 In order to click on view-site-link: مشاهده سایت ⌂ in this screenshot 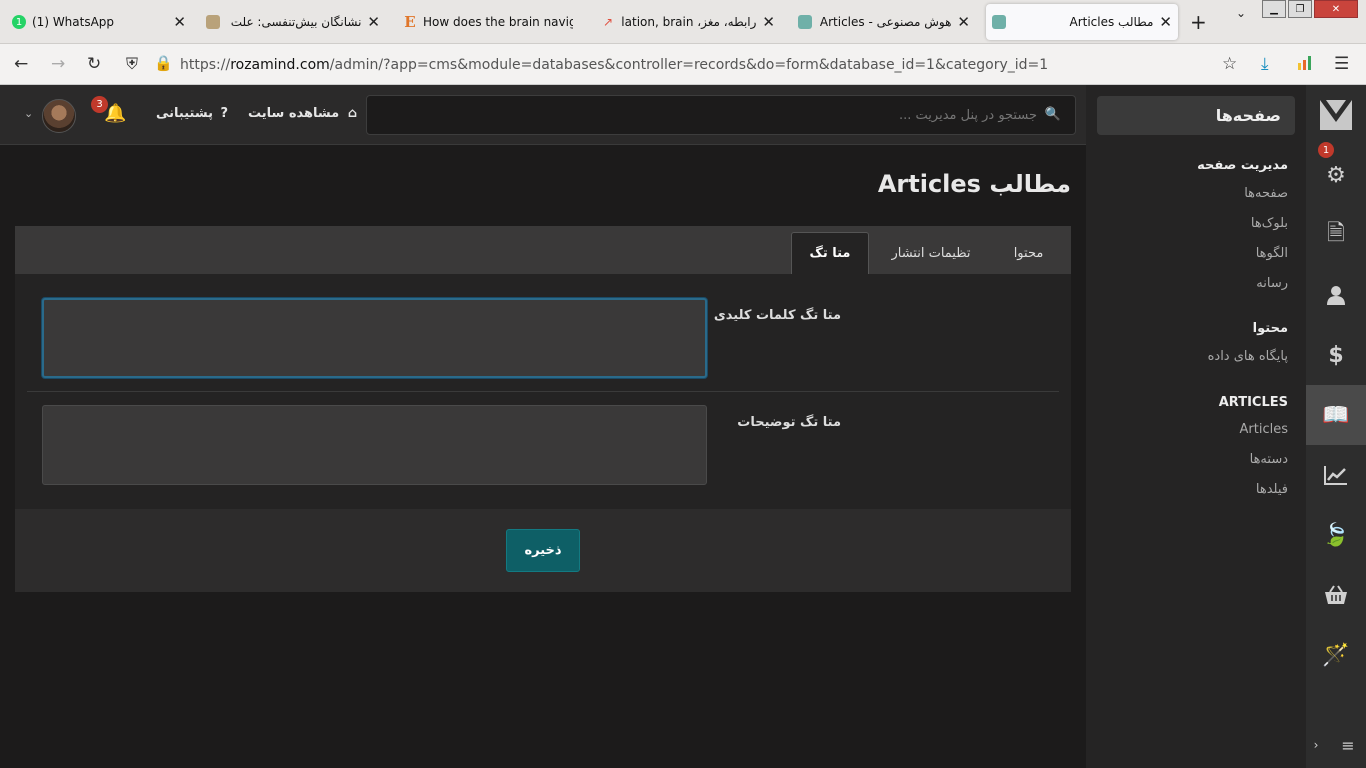, I will do `click(302, 113)`.